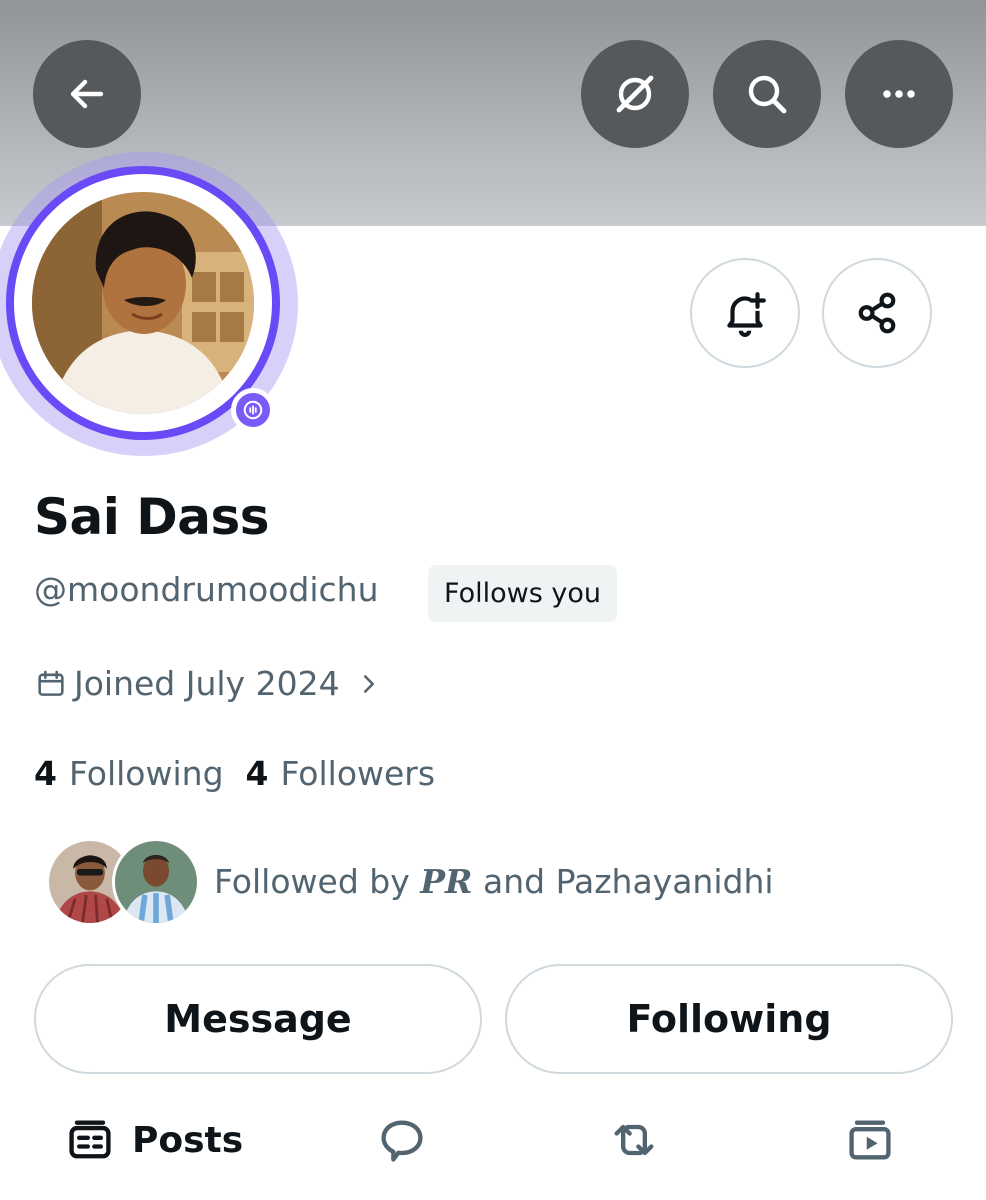  I want to click on avatar-photo, so click(143, 303).